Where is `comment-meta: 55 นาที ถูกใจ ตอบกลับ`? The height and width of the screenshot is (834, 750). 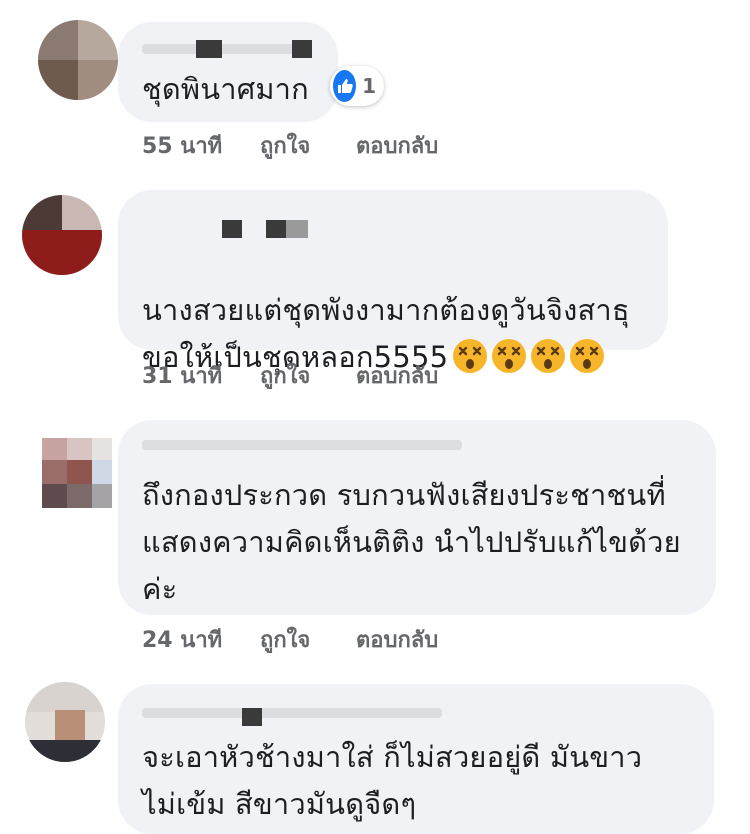
comment-meta: 55 นาที ถูกใจ ตอบกลับ is located at coordinates (290, 145).